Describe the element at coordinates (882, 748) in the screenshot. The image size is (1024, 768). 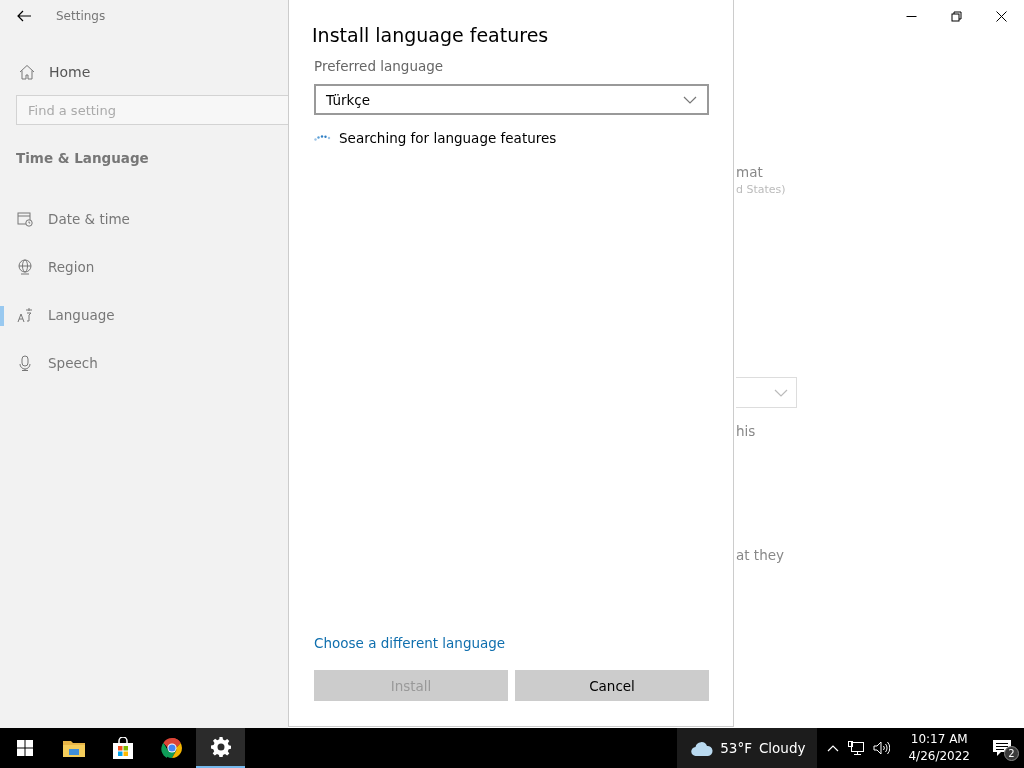
I see `speaker-icon` at that location.